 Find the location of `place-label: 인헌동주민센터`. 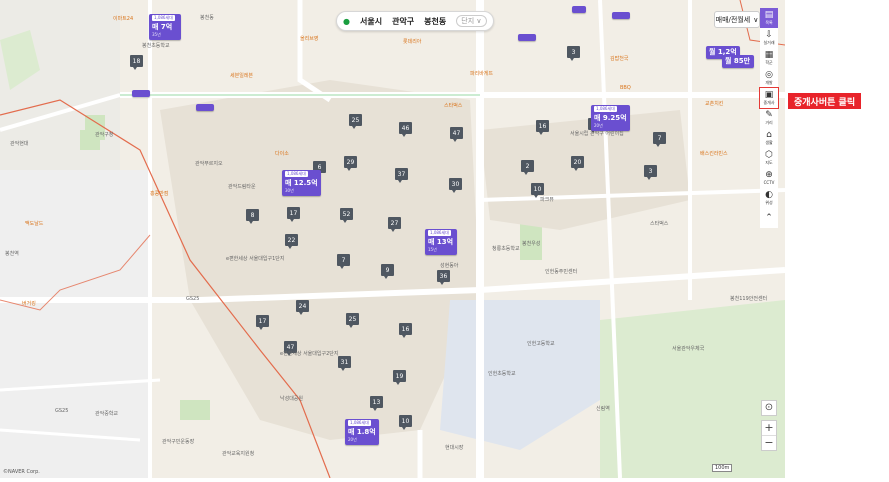

place-label: 인헌동주민센터 is located at coordinates (561, 272).